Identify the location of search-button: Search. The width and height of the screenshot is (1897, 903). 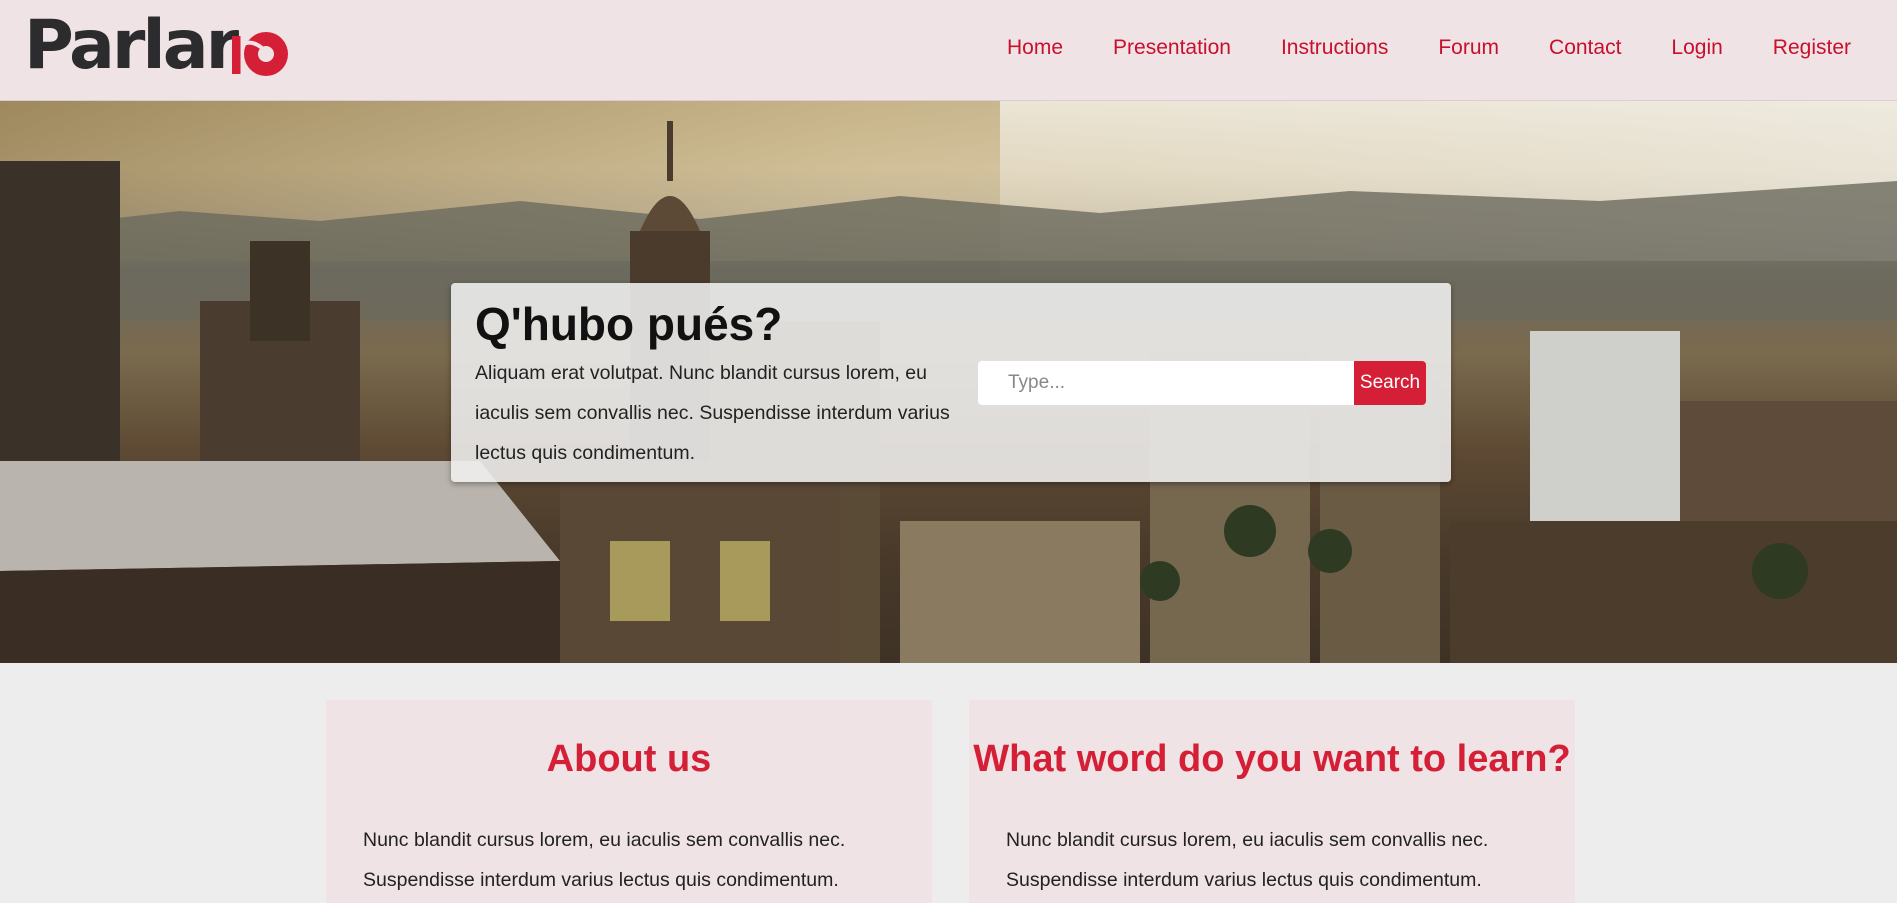
(1390, 383).